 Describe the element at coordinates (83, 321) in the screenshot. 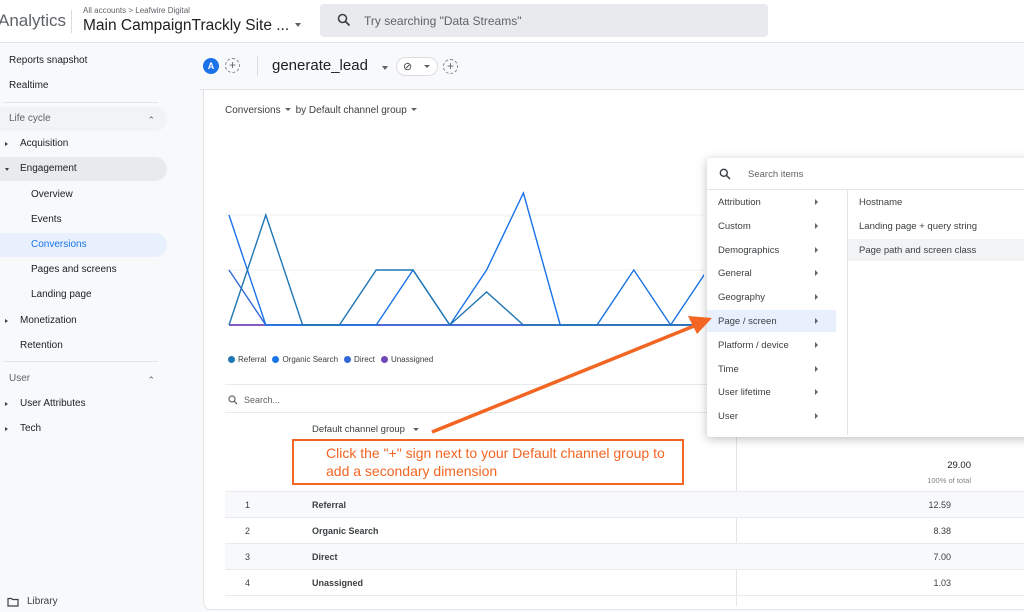

I see `sidebar-item-monetization: Monetization` at that location.